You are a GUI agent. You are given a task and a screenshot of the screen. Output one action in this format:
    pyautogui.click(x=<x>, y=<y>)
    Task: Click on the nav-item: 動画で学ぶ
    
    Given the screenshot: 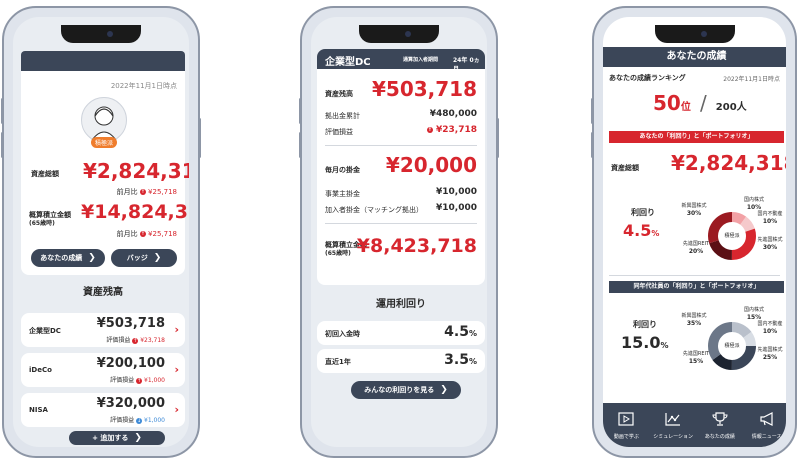 What is the action you would take?
    pyautogui.click(x=626, y=425)
    